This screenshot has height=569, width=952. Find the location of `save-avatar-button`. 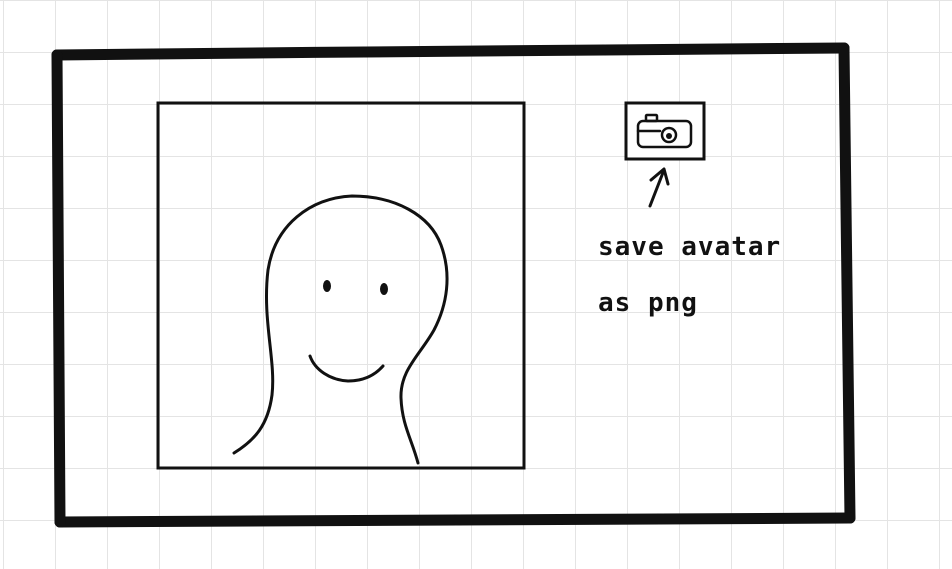

save-avatar-button is located at coordinates (665, 131).